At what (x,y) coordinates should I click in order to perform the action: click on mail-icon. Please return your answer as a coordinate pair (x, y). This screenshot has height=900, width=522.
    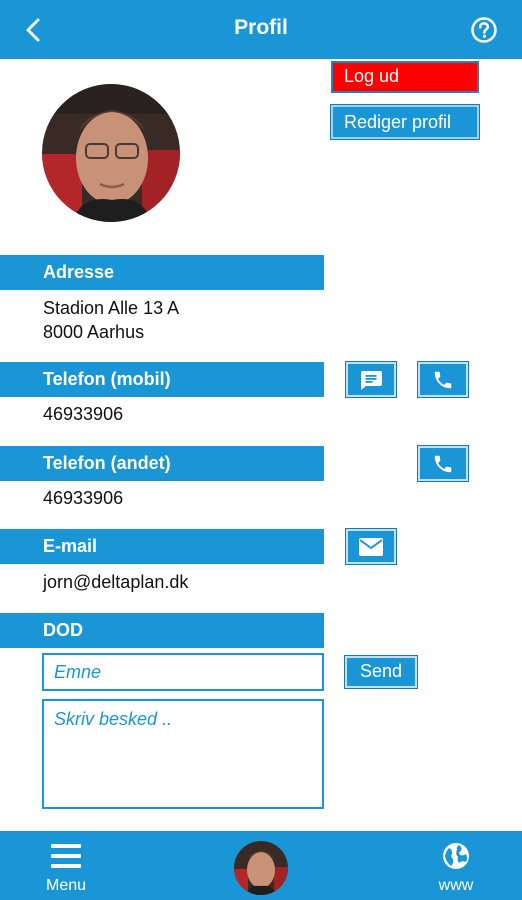
    Looking at the image, I should click on (371, 546).